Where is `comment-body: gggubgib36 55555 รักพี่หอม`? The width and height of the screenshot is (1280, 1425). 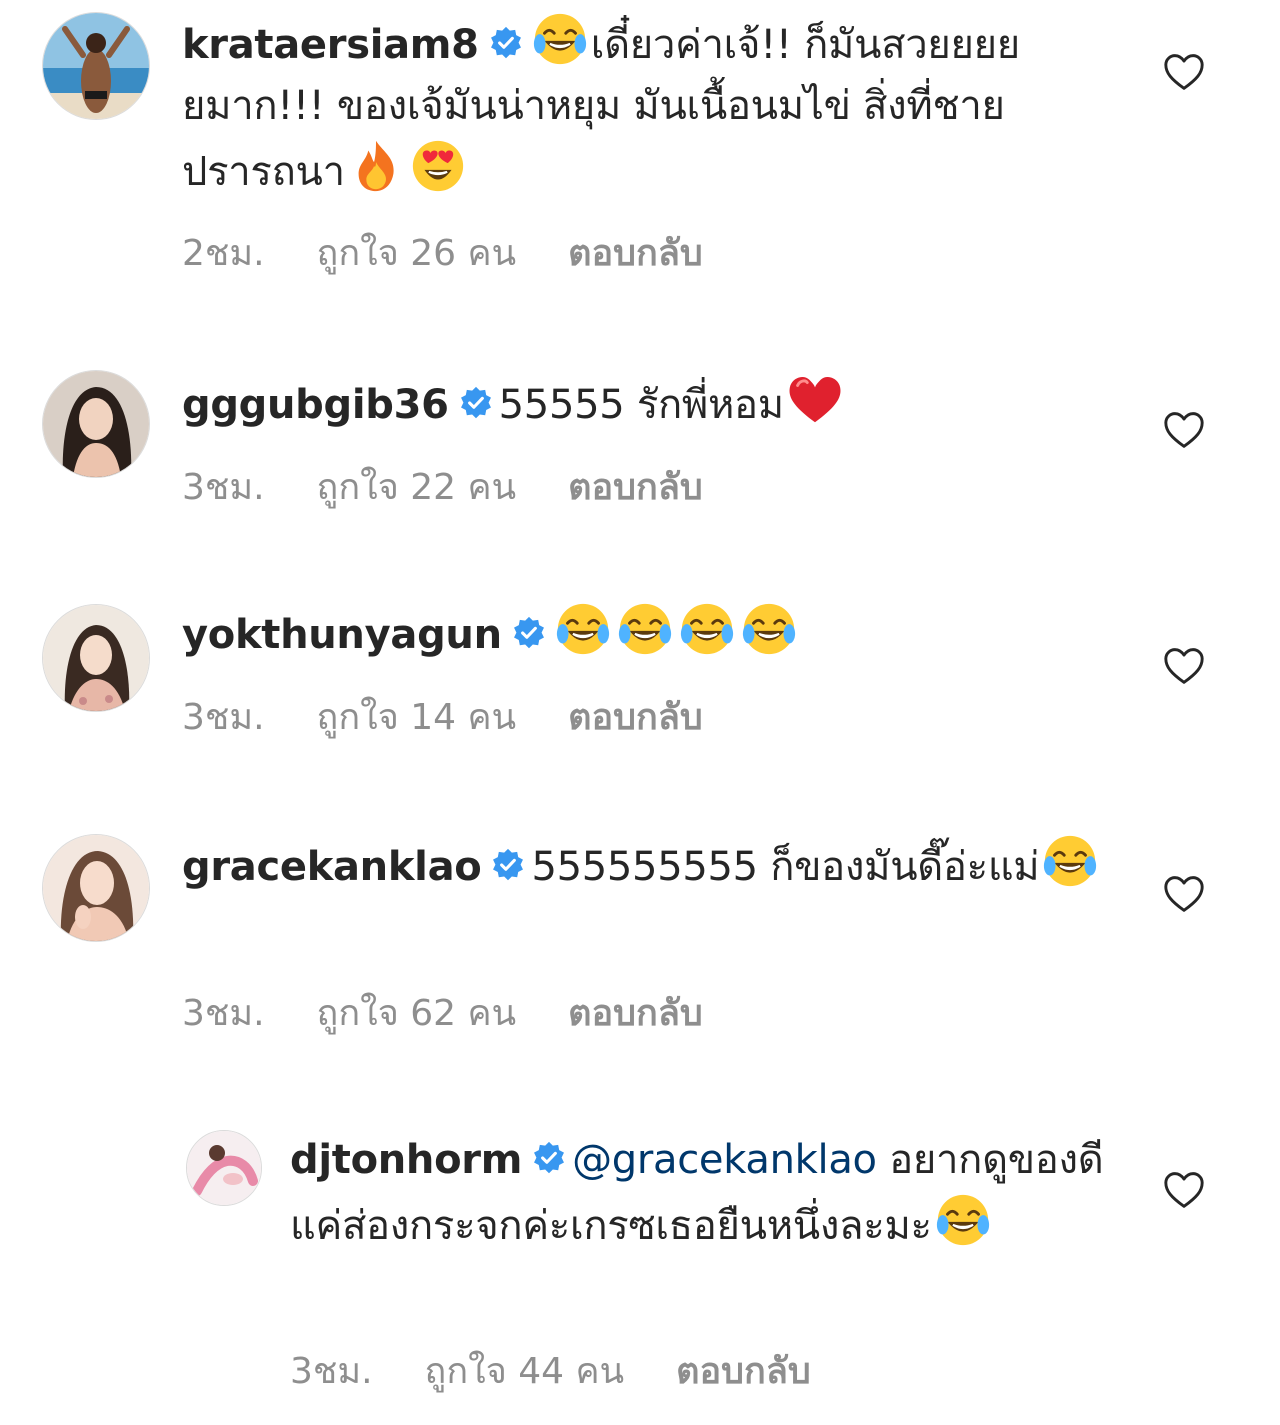 comment-body: gggubgib36 55555 รักพี่หอม is located at coordinates (647, 403).